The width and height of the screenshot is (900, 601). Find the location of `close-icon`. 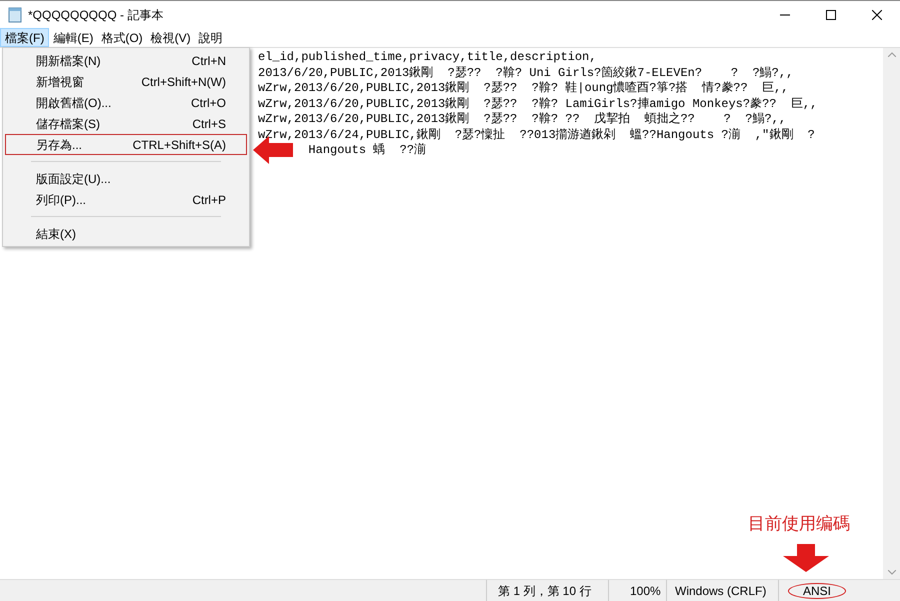

close-icon is located at coordinates (877, 15).